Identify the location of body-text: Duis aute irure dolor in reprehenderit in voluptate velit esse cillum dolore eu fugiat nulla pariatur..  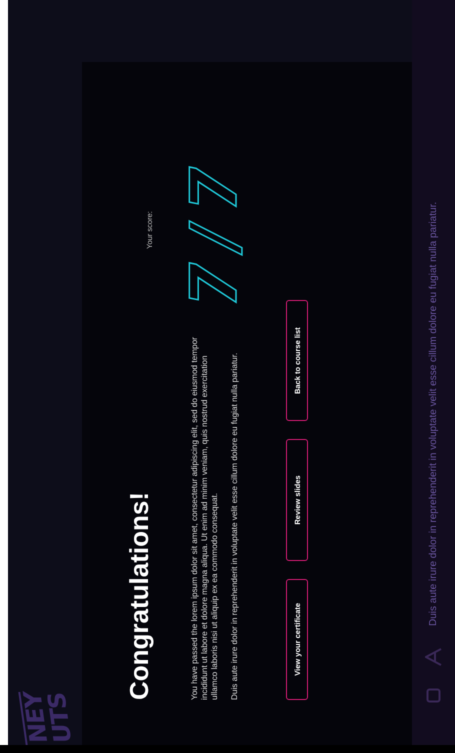
(235, 526).